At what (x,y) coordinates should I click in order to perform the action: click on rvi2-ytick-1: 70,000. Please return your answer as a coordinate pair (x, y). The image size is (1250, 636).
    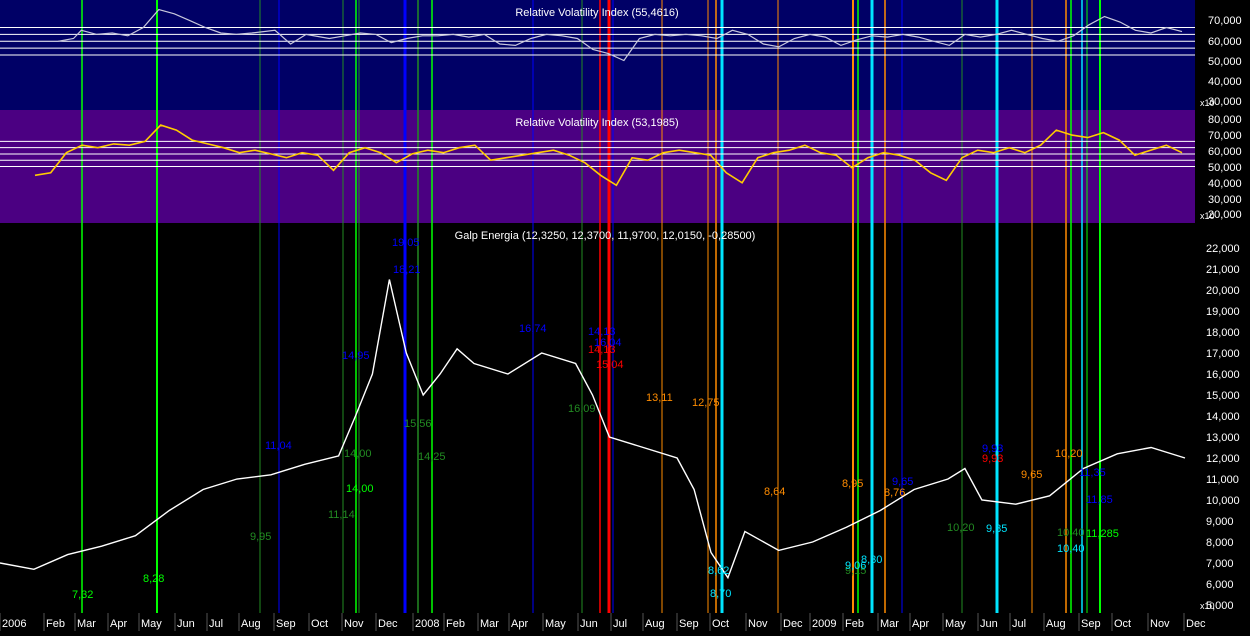
    Looking at the image, I should click on (1225, 136).